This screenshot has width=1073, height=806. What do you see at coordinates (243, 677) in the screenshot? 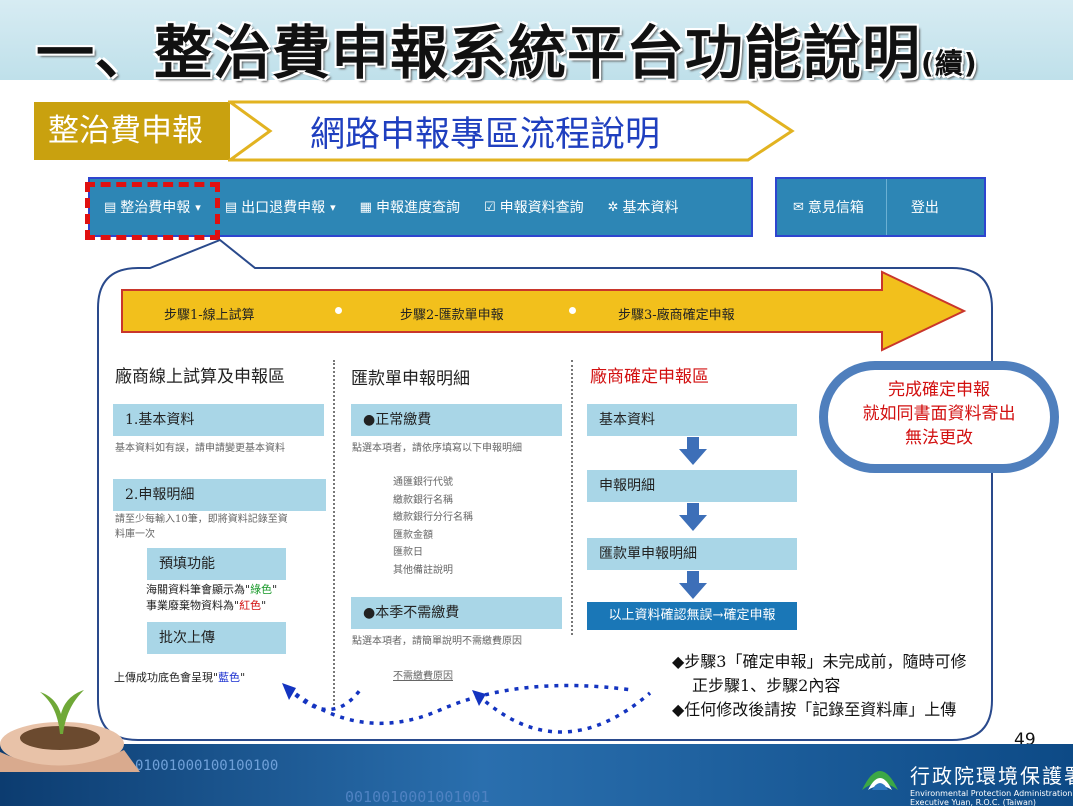
I see `upload-text: "` at bounding box center [243, 677].